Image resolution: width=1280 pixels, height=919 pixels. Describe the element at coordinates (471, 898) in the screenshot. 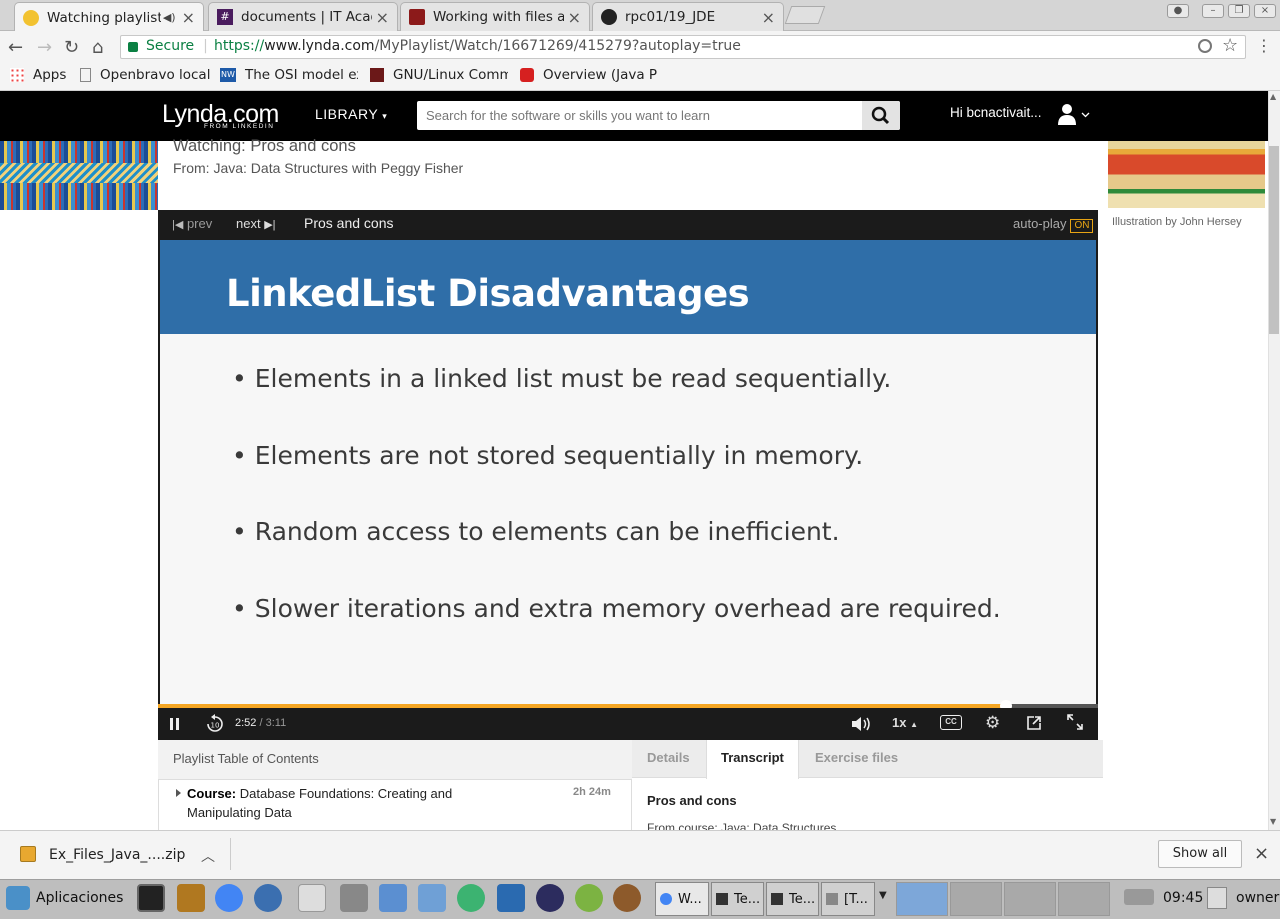

I see `atom-launcher-icon` at that location.